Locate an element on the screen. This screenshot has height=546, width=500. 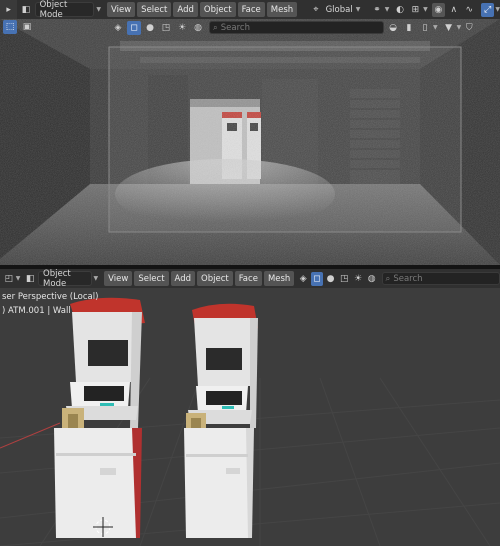
bookmark-icon: ▮ is located at coordinates (409, 28).